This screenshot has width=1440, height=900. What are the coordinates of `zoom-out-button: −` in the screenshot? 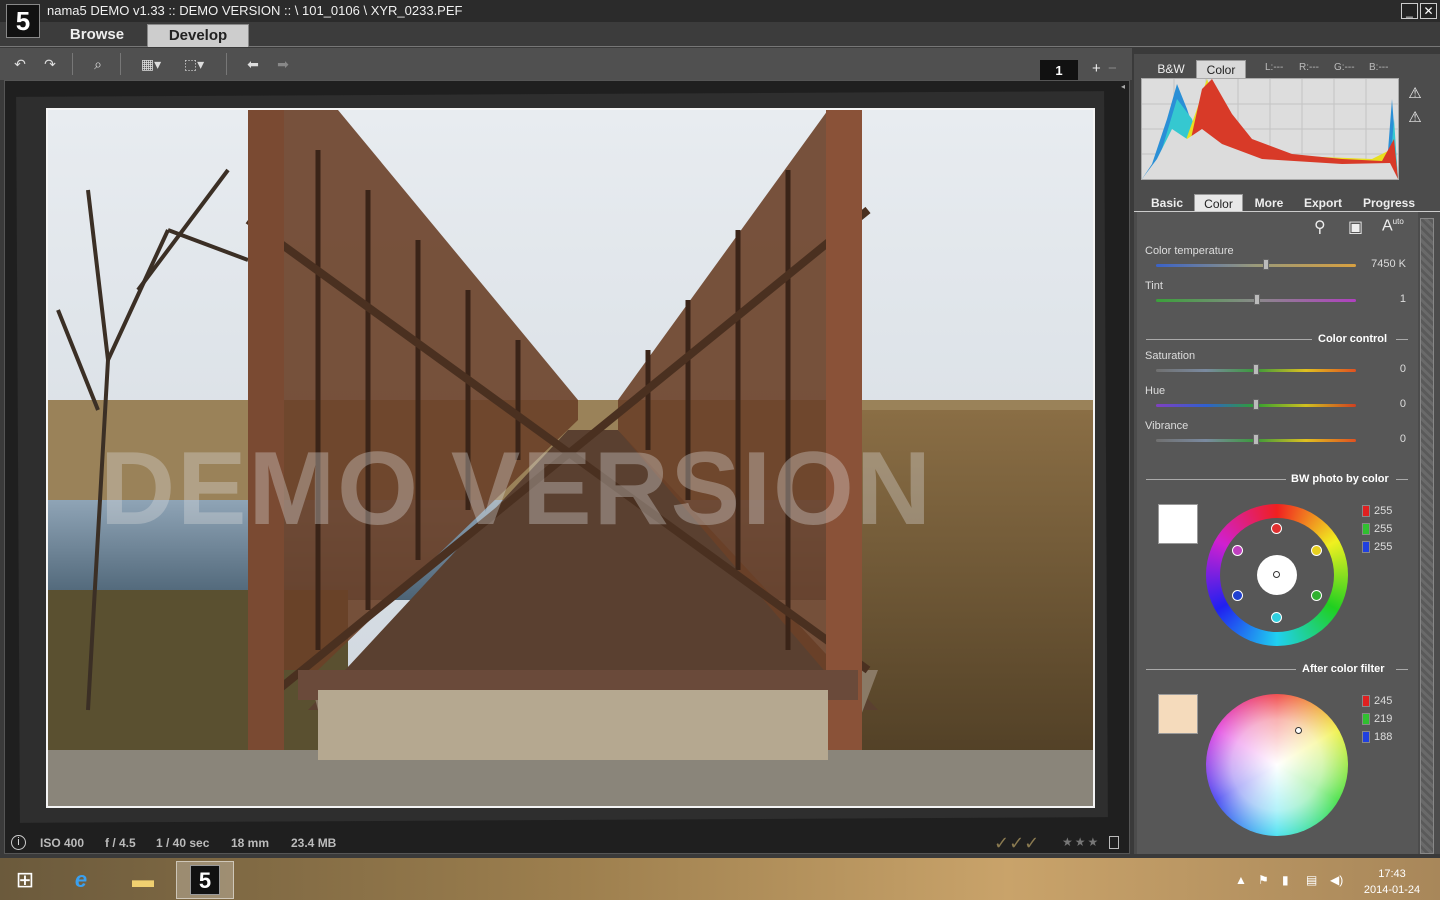 It's located at (1112, 68).